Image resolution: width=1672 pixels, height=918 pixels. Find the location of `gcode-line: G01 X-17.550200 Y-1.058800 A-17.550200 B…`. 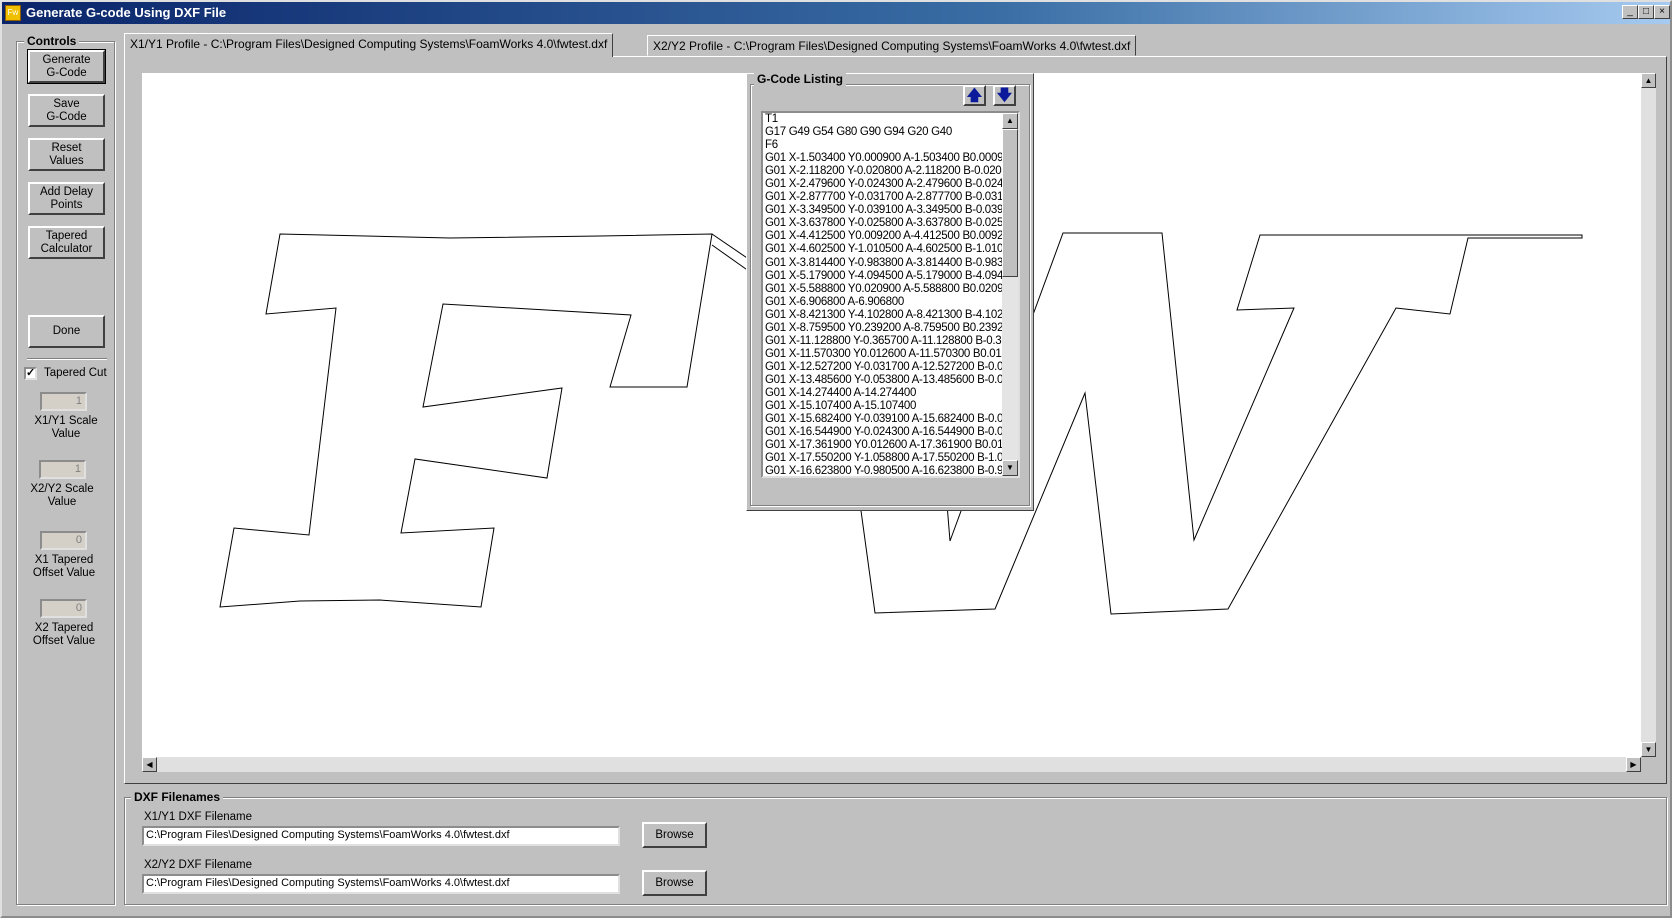

gcode-line: G01 X-17.550200 Y-1.058800 A-17.550200 B… is located at coordinates (883, 458).